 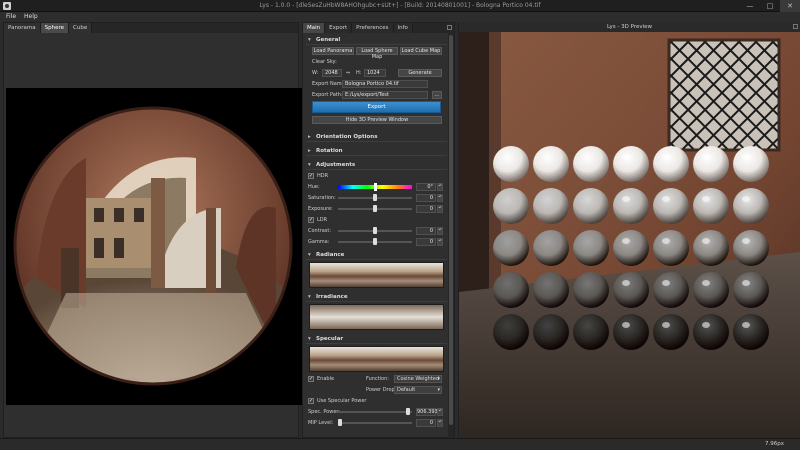 I want to click on ldr-label: LDR, so click(x=322, y=220).